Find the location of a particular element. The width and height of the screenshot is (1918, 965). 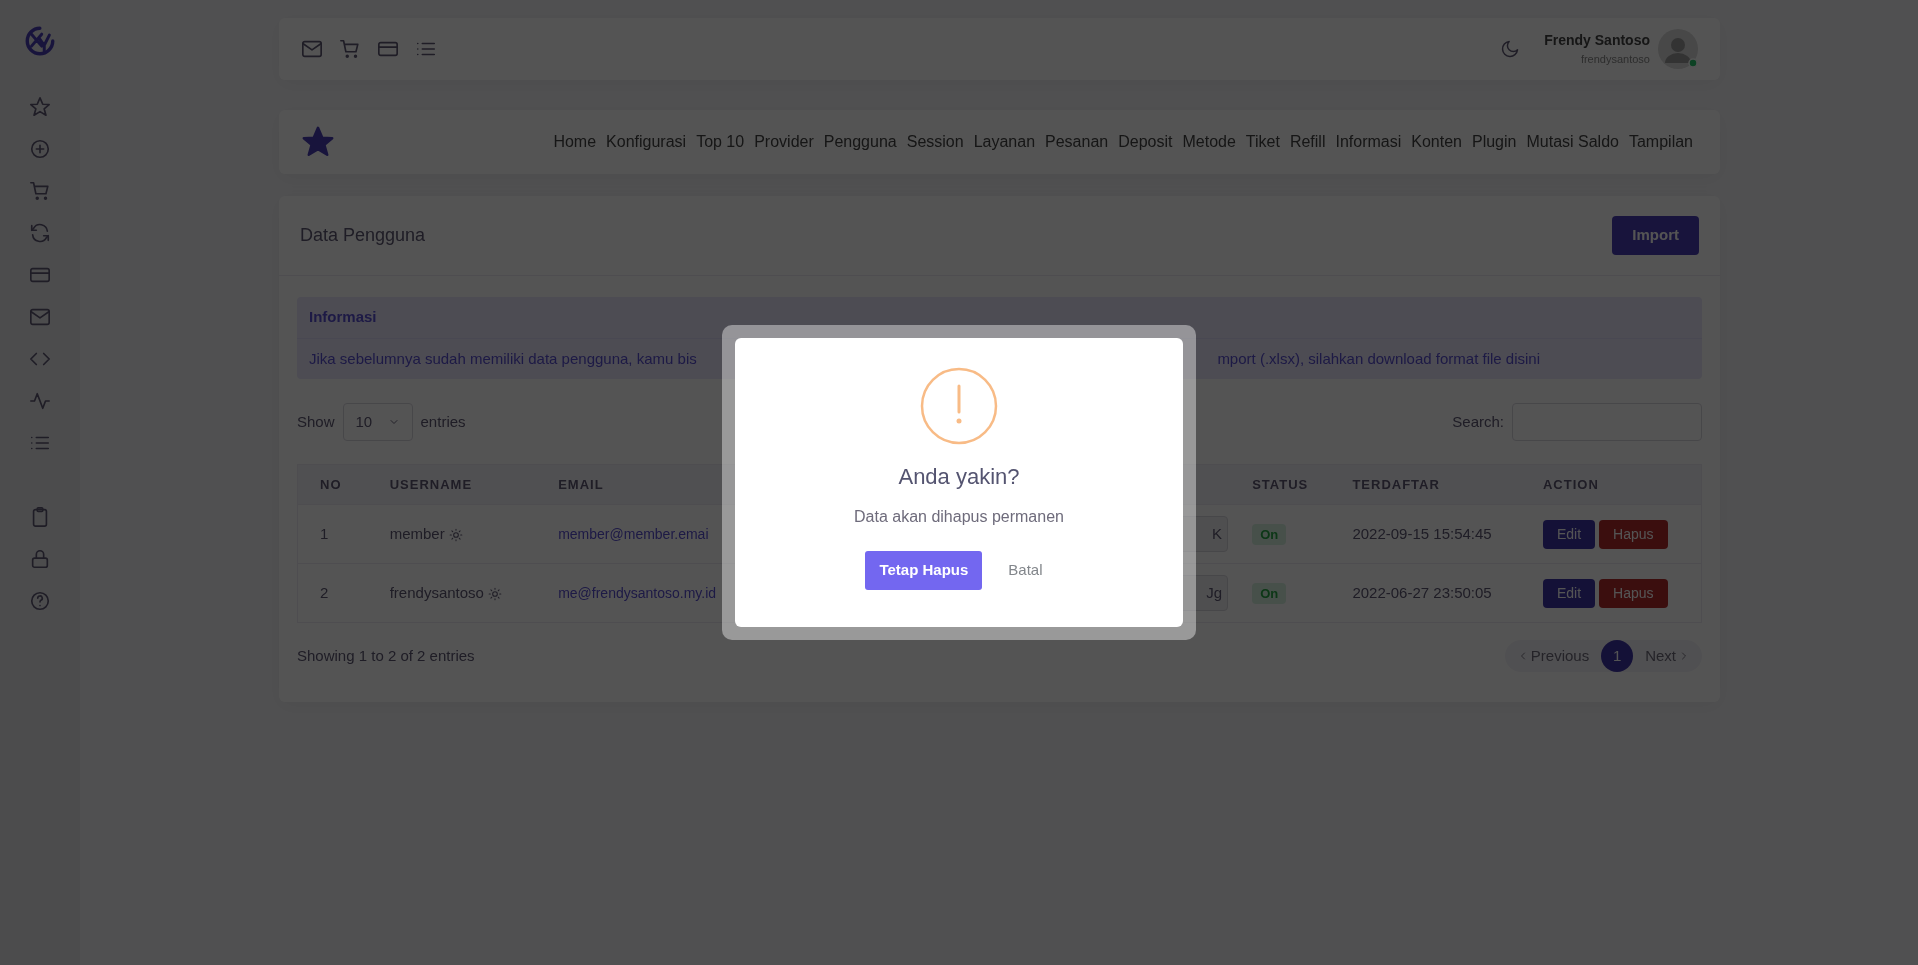

nav-link: Konfigurasi is located at coordinates (646, 142).